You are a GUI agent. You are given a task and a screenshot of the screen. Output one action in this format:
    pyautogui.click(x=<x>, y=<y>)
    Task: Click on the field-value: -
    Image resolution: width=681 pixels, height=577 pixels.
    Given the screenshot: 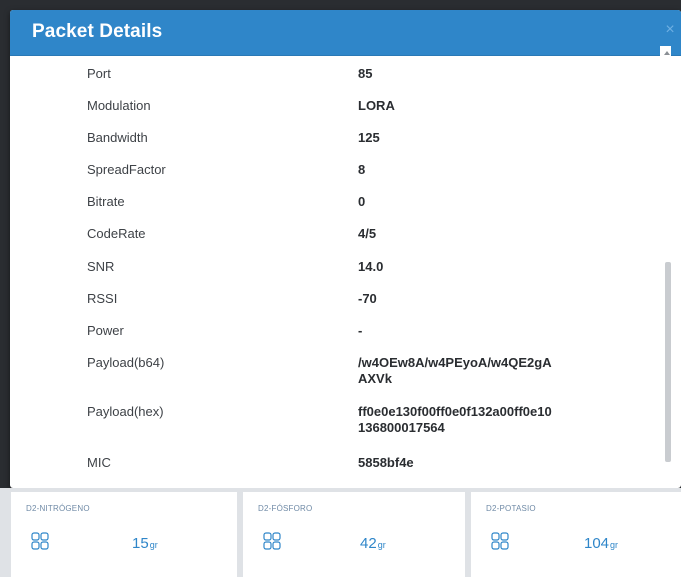 What is the action you would take?
    pyautogui.click(x=360, y=330)
    